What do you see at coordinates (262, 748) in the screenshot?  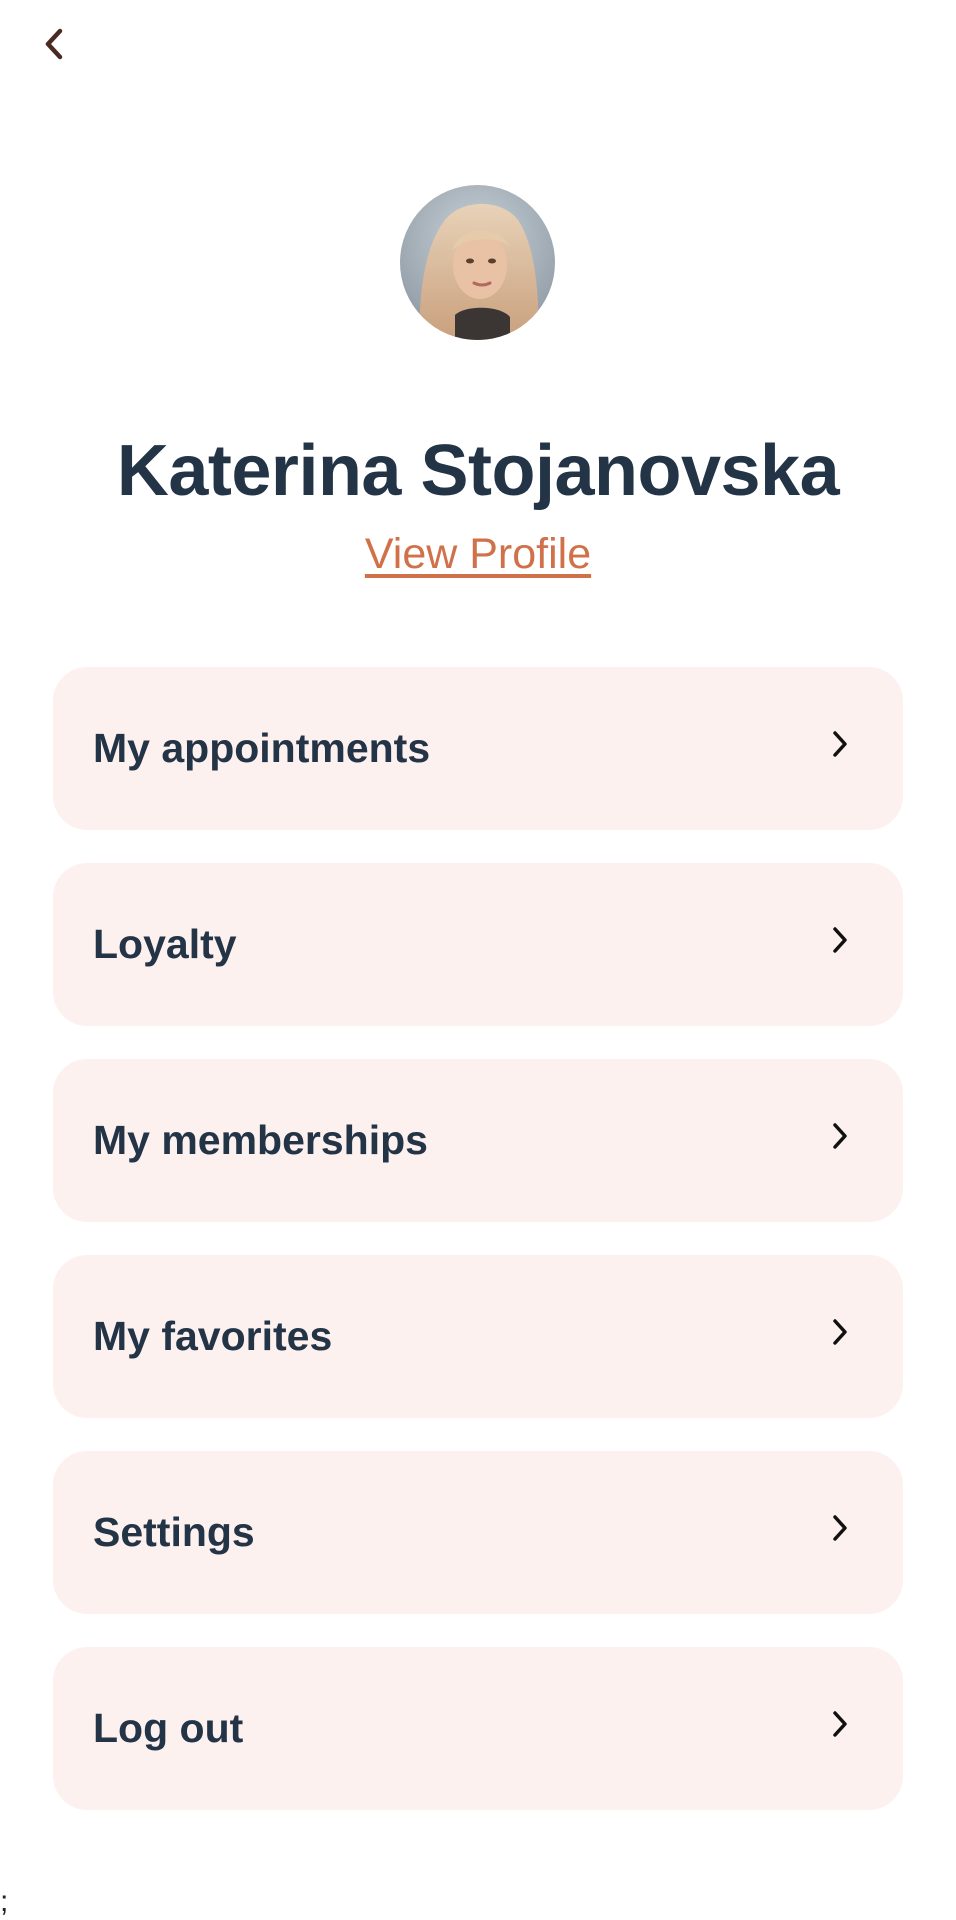 I see `menu-item-label: My appointments` at bounding box center [262, 748].